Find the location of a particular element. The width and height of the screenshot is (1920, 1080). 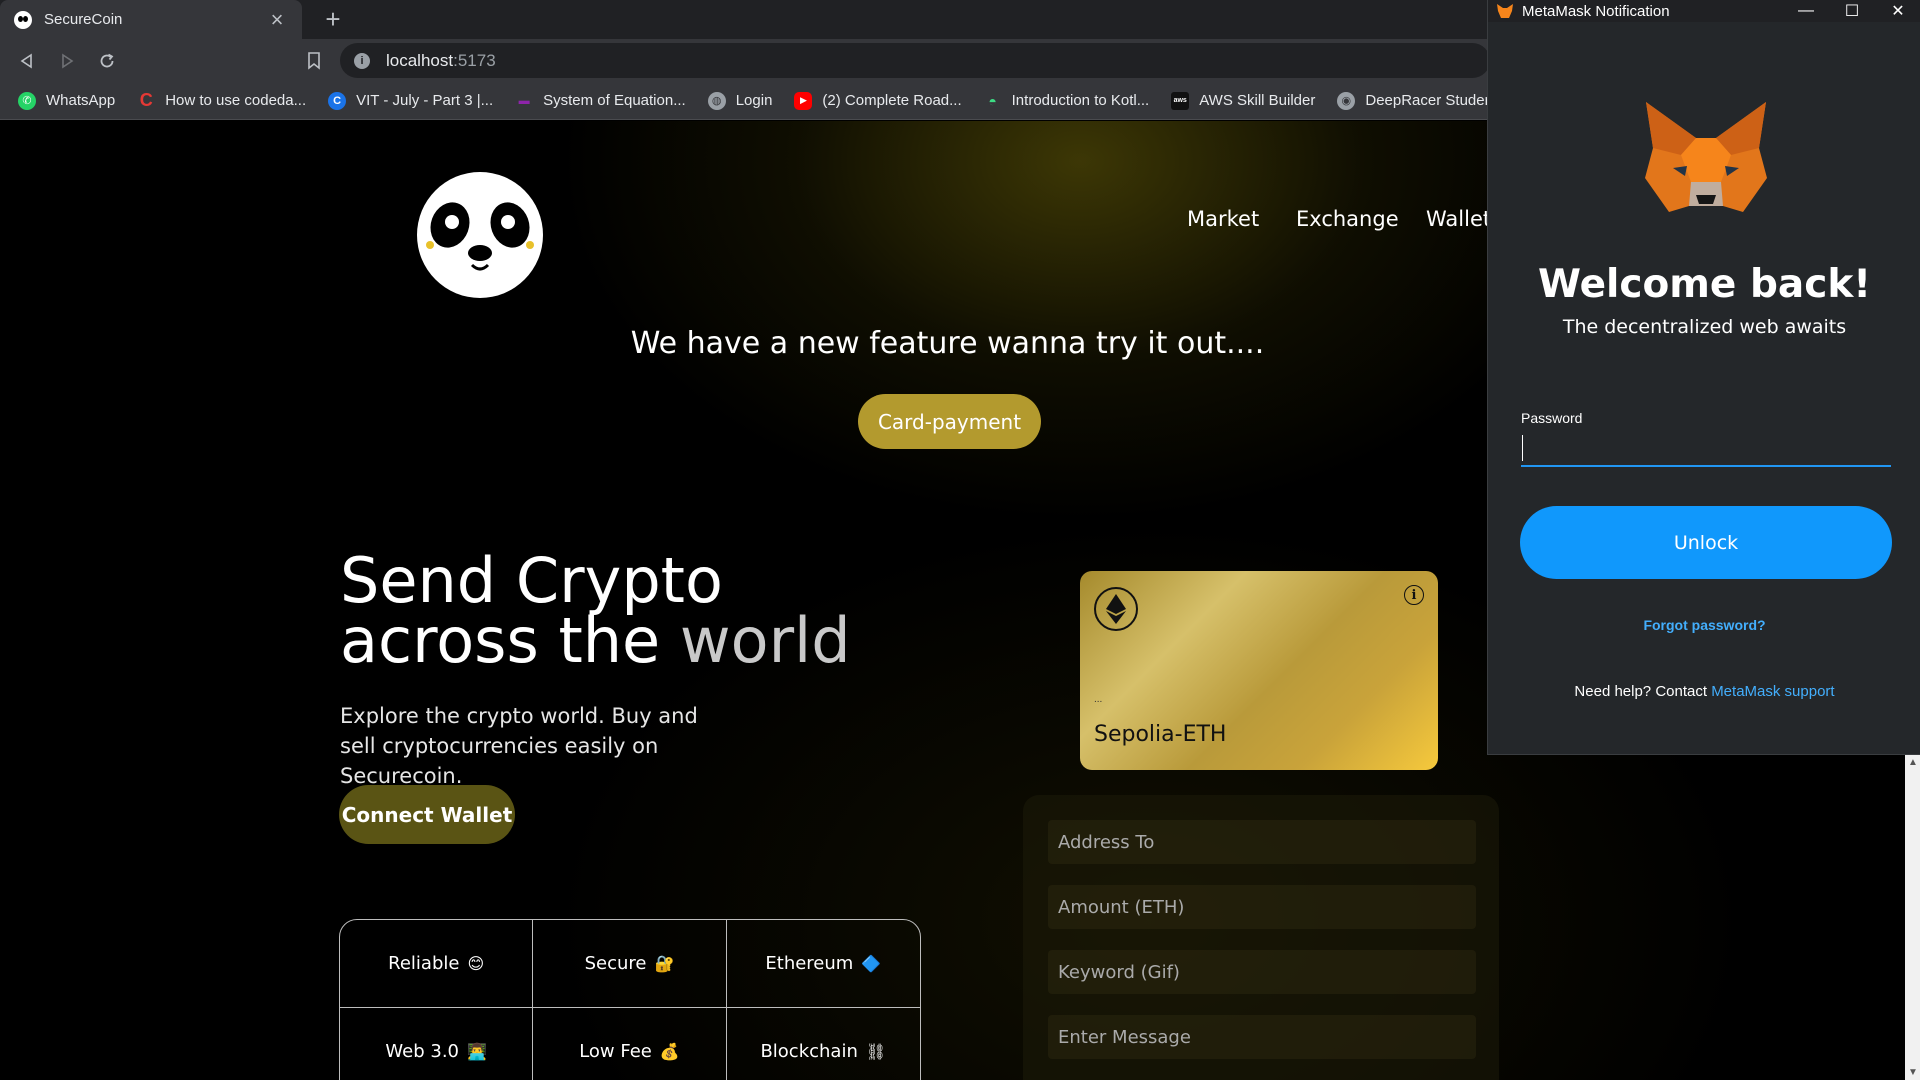

new-tab-button: + is located at coordinates (333, 19).